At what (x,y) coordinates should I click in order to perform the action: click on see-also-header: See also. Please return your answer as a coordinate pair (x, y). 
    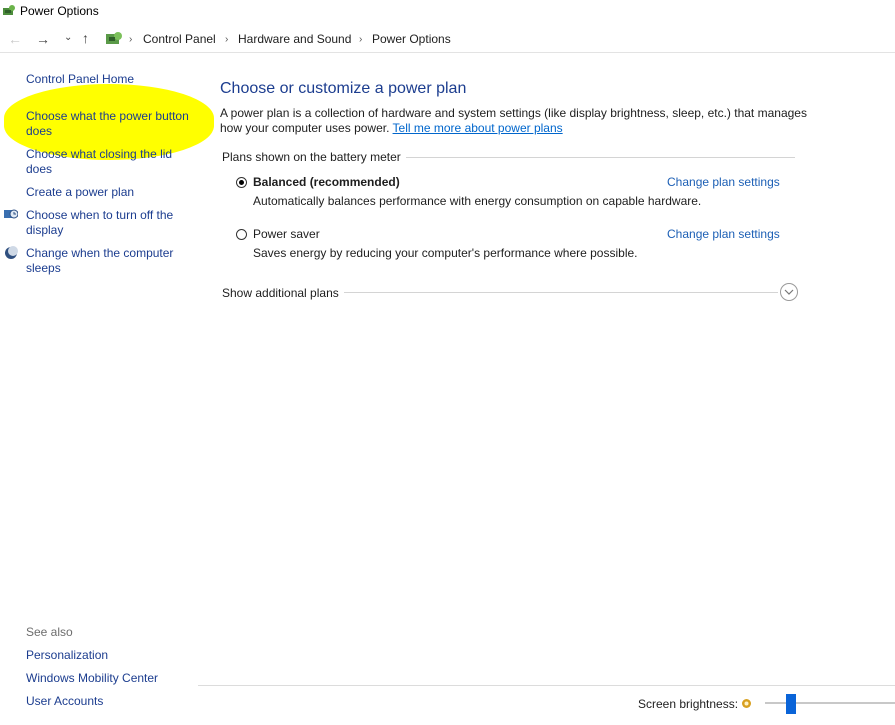
    Looking at the image, I should click on (49, 632).